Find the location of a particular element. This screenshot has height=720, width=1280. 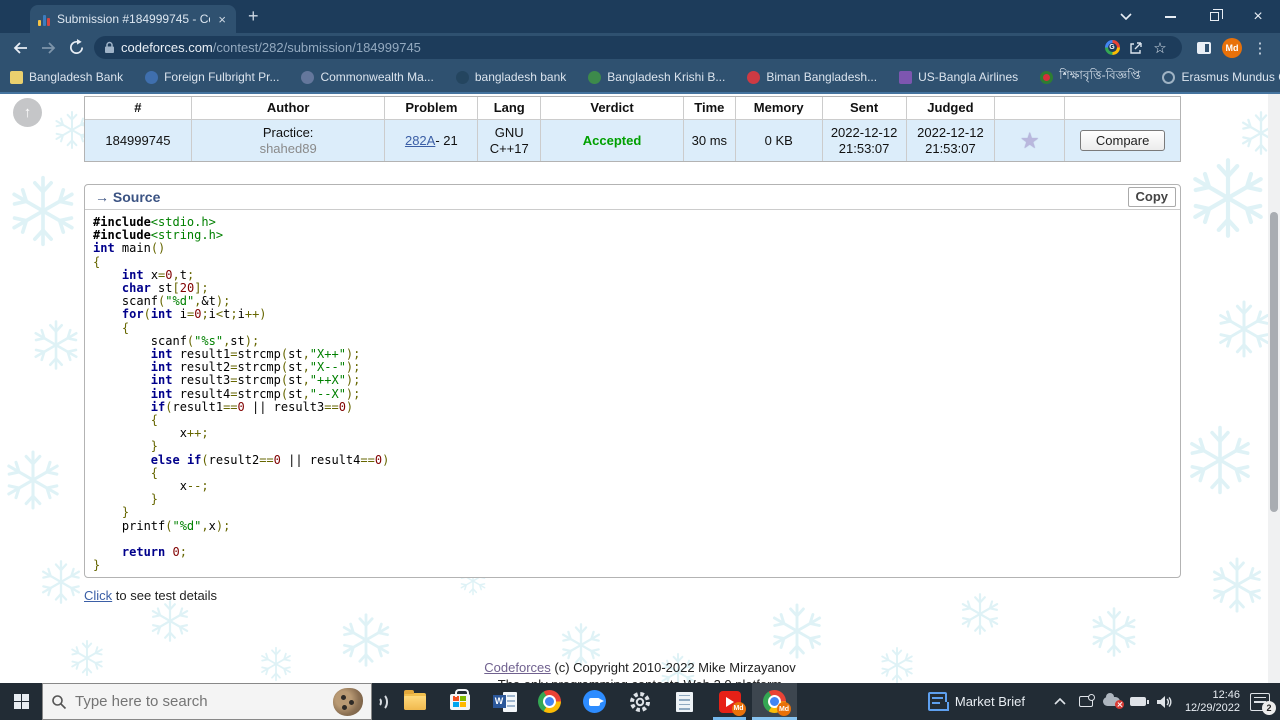

footer-codeforces-link: Codeforces is located at coordinates (517, 667).